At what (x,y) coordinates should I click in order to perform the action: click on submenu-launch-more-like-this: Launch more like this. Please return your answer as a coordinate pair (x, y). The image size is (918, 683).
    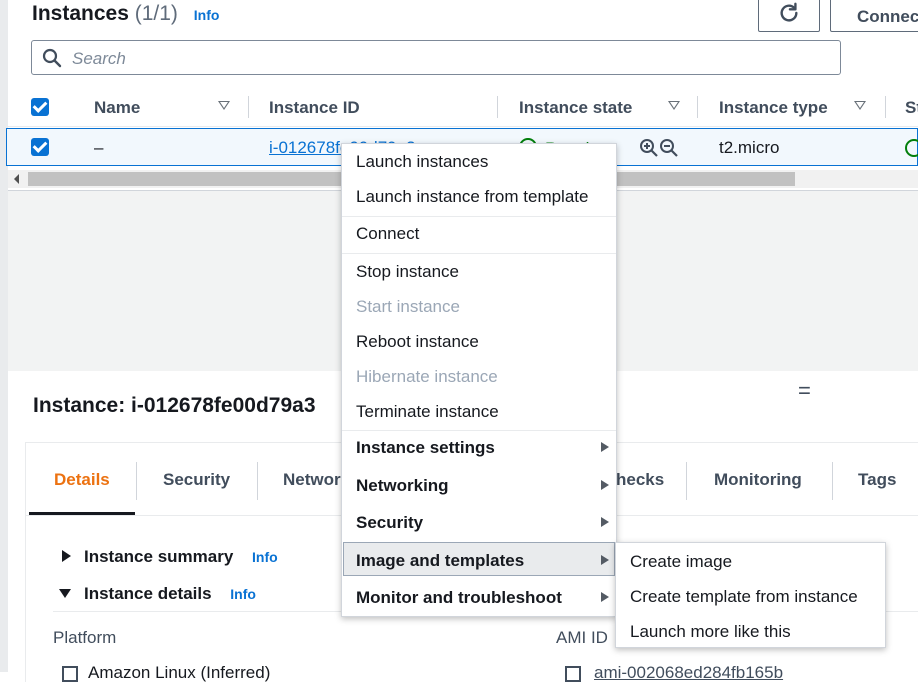
    Looking at the image, I should click on (710, 632).